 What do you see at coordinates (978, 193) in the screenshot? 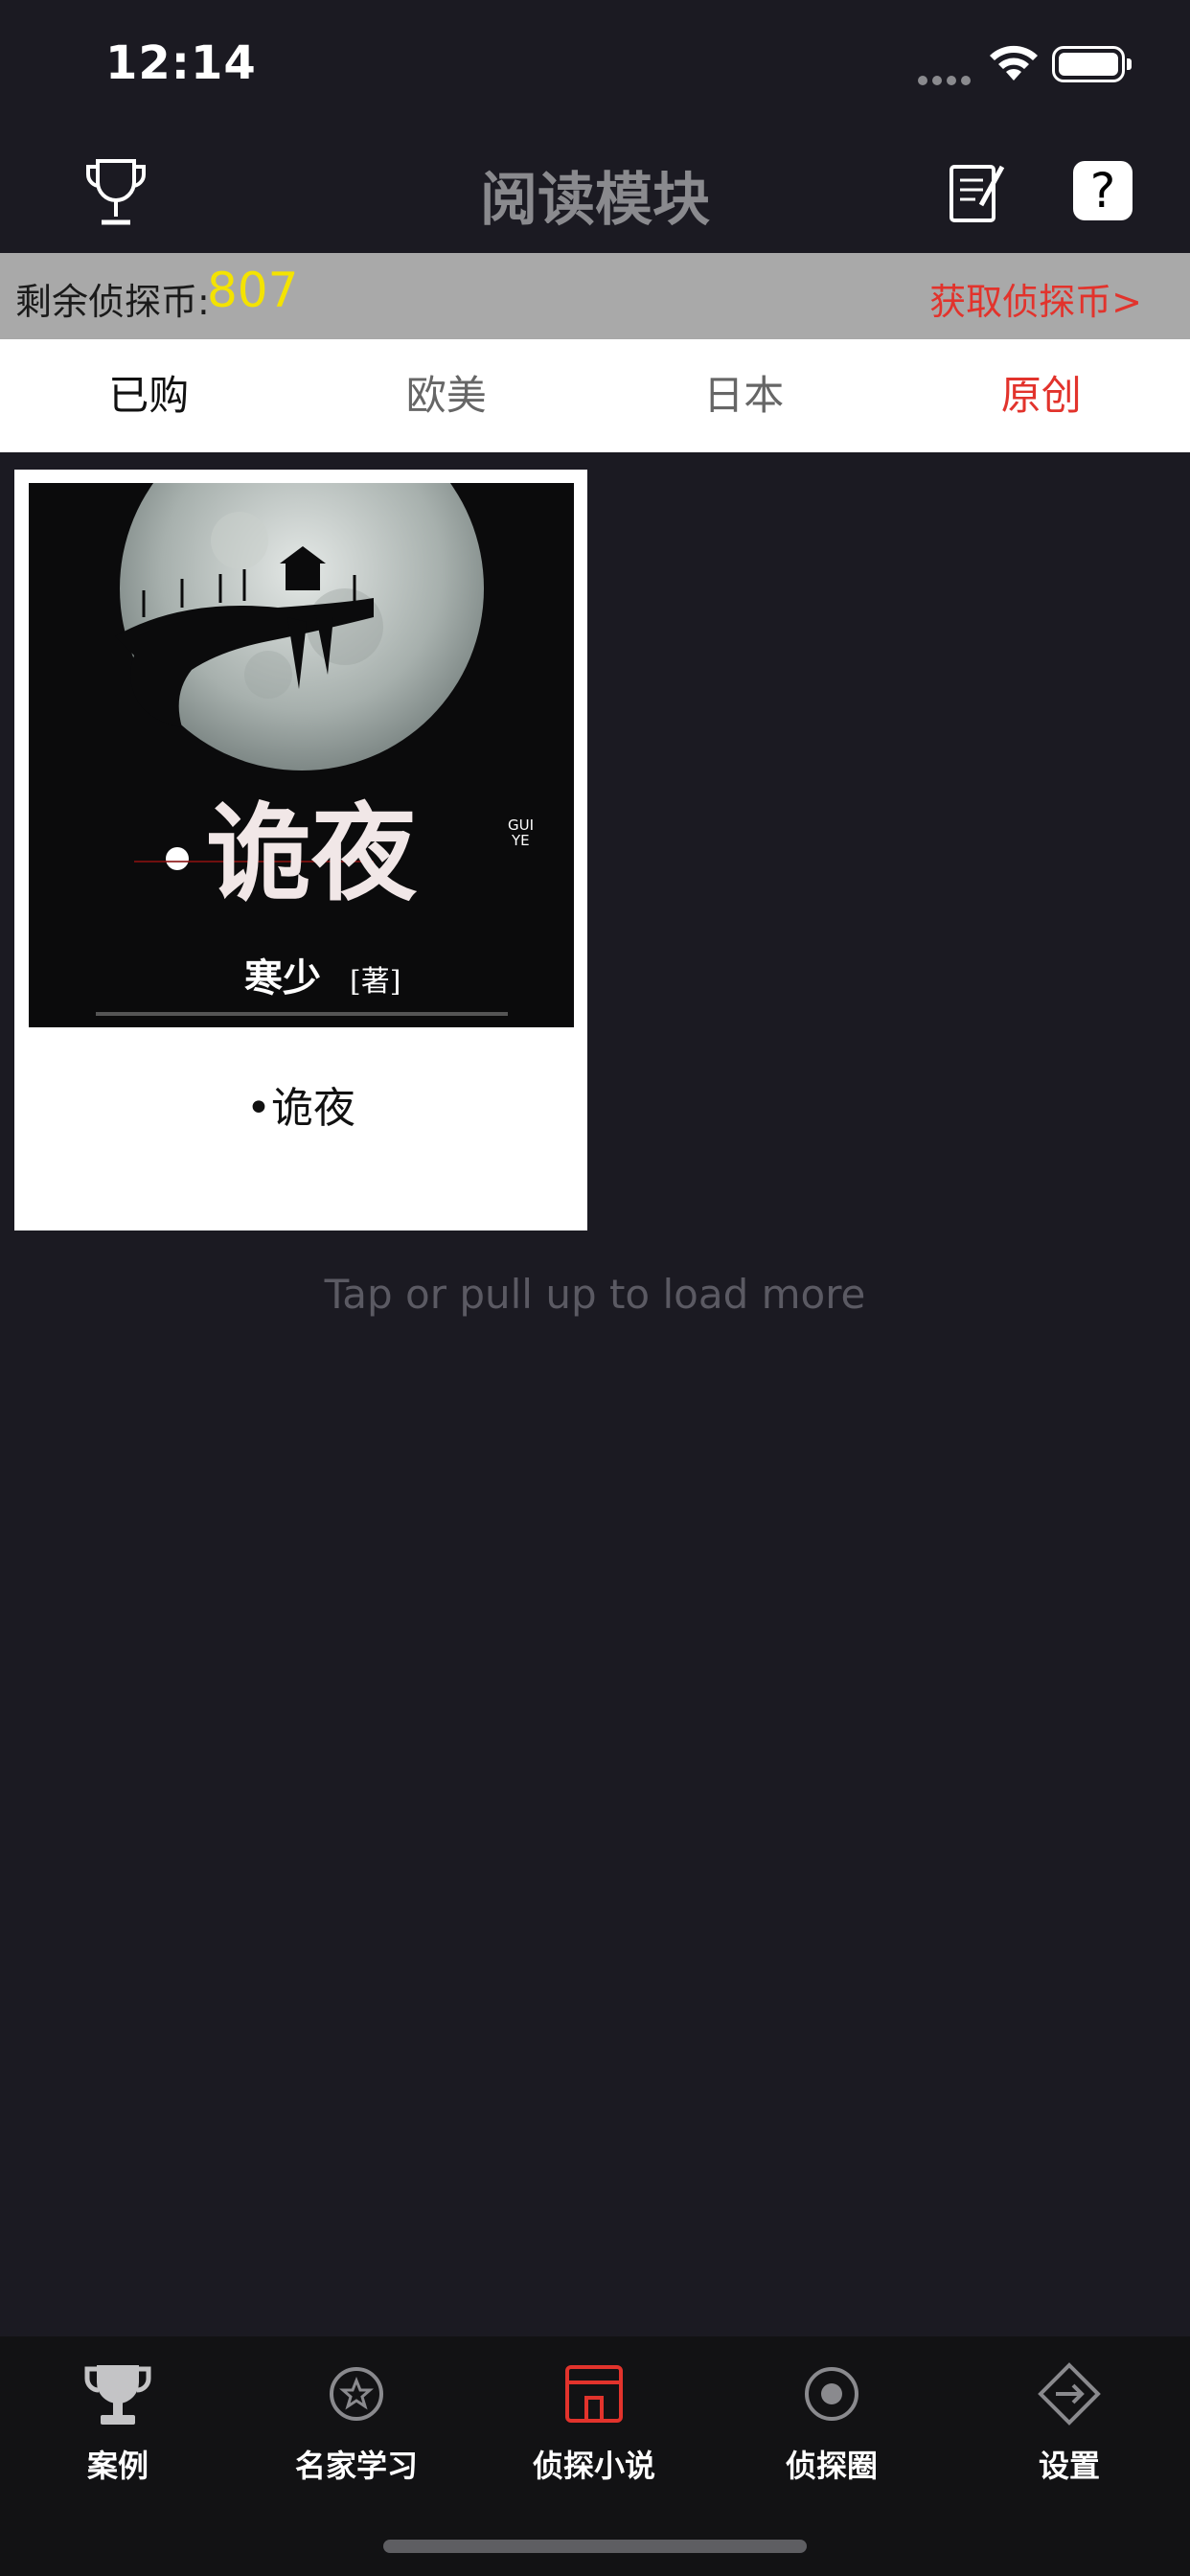
I see `notes-icon` at bounding box center [978, 193].